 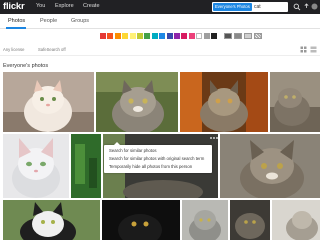 I want to click on photo-tabby-cat-grass, so click(x=137, y=102).